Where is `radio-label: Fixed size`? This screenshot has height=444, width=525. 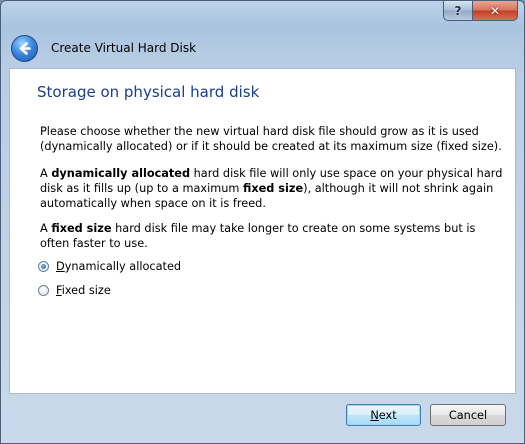
radio-label: Fixed size is located at coordinates (83, 290).